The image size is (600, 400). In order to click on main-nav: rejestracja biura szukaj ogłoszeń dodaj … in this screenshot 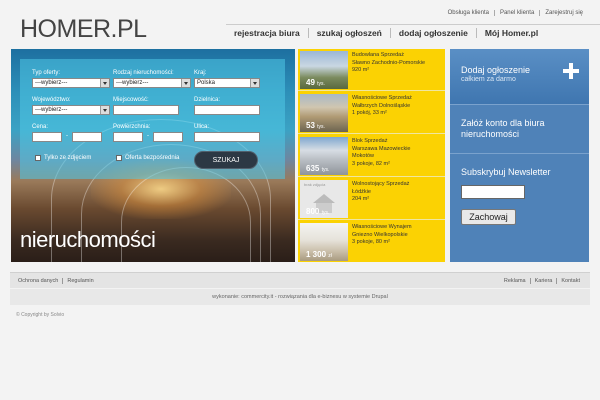, I will do `click(386, 33)`.